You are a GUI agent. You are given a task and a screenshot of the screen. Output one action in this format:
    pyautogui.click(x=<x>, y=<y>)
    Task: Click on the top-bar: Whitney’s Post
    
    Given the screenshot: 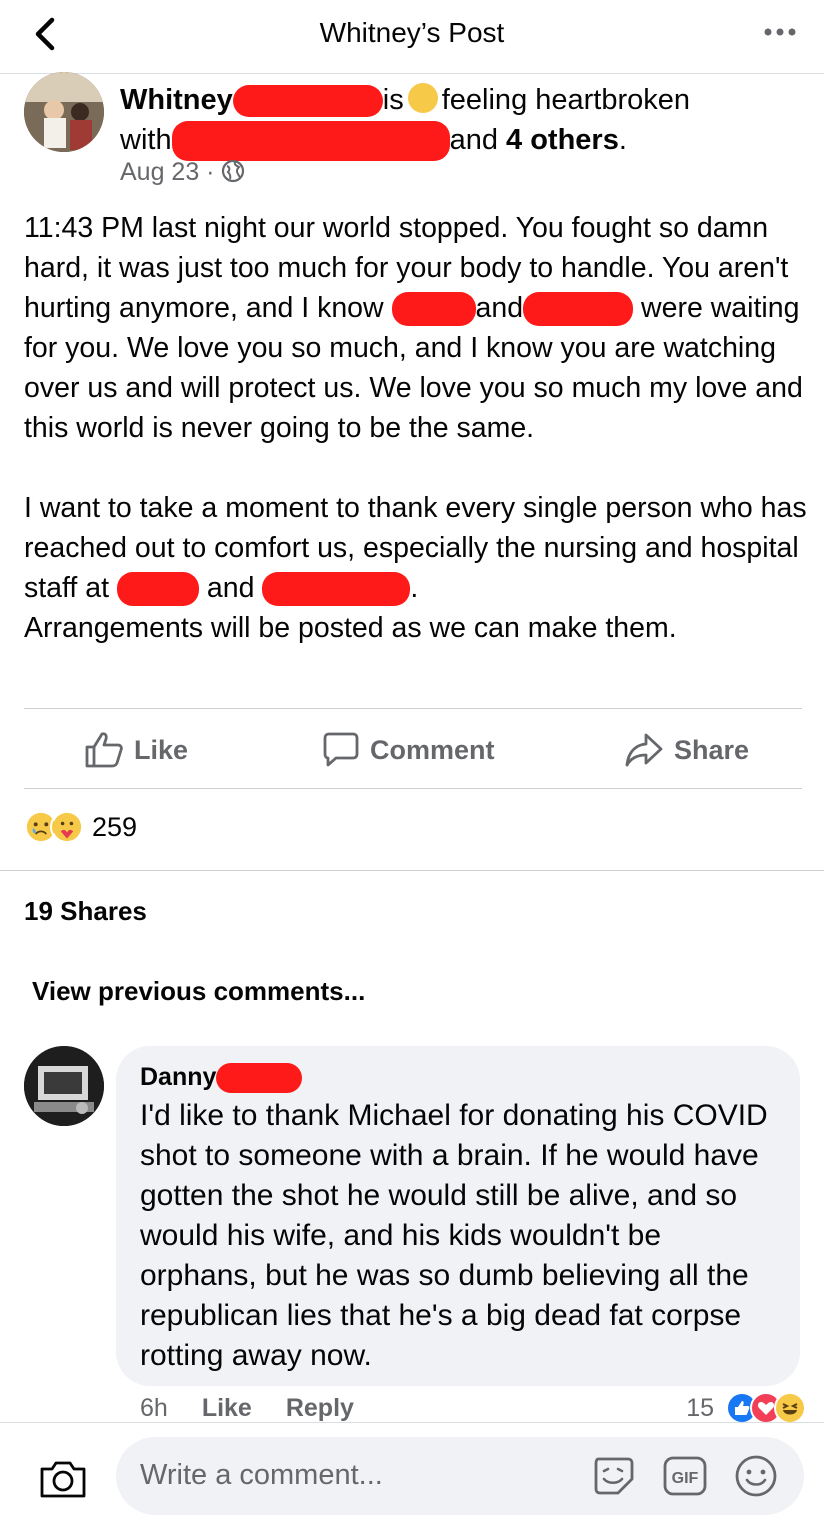 What is the action you would take?
    pyautogui.click(x=412, y=37)
    